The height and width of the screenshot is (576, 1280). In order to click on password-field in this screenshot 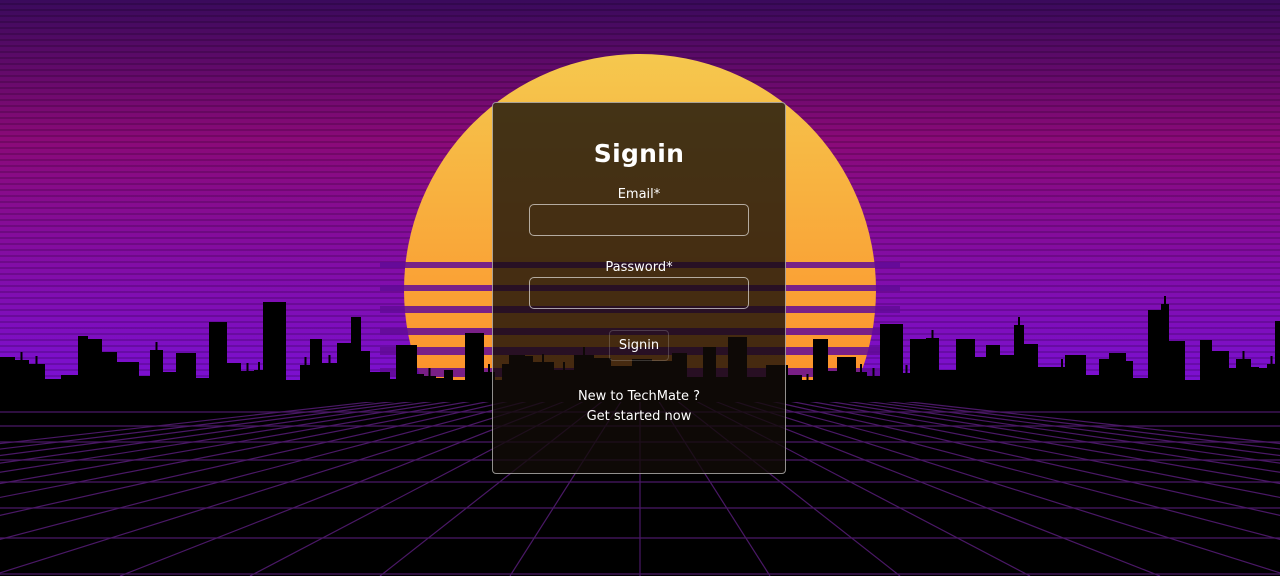, I will do `click(639, 293)`.